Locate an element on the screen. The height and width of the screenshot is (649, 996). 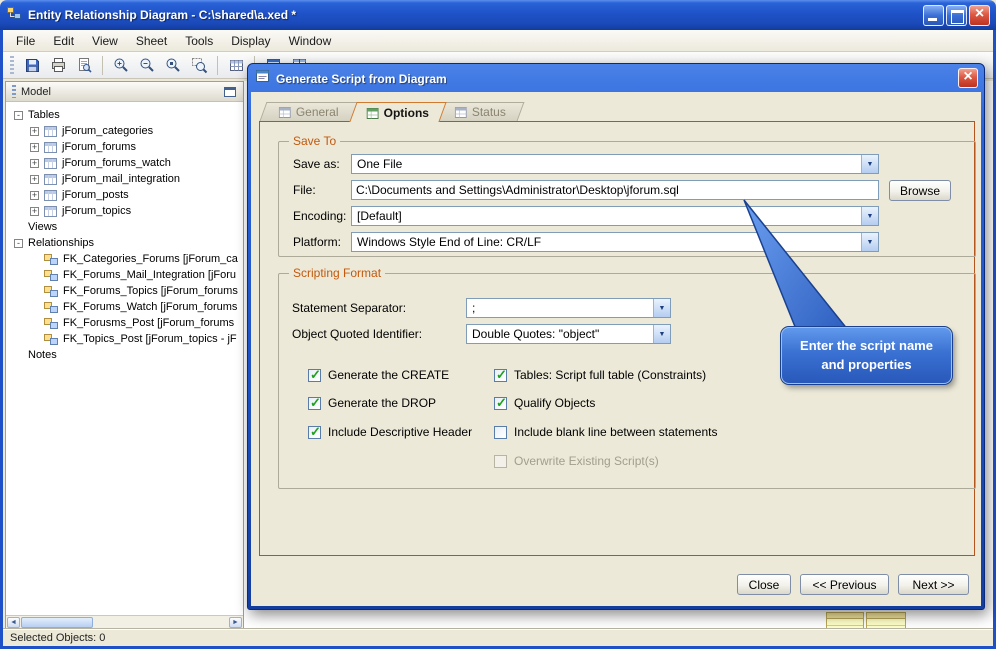
group-legend: Scripting Format is located at coordinates (337, 273).